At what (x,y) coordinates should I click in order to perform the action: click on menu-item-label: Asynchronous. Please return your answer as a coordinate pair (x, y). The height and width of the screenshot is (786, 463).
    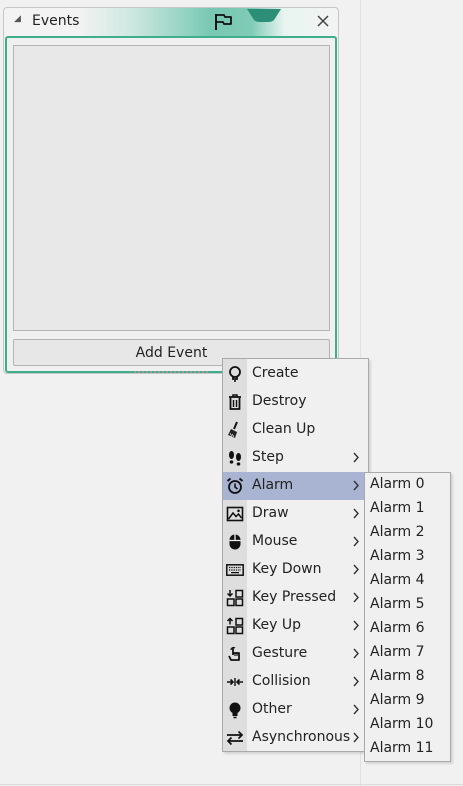
    Looking at the image, I should click on (301, 737).